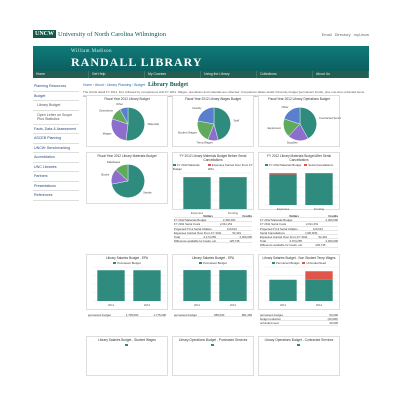 Image resolution: width=400 pixels, height=400 pixels. I want to click on nav-my-courses: My Courses, so click(173, 74).